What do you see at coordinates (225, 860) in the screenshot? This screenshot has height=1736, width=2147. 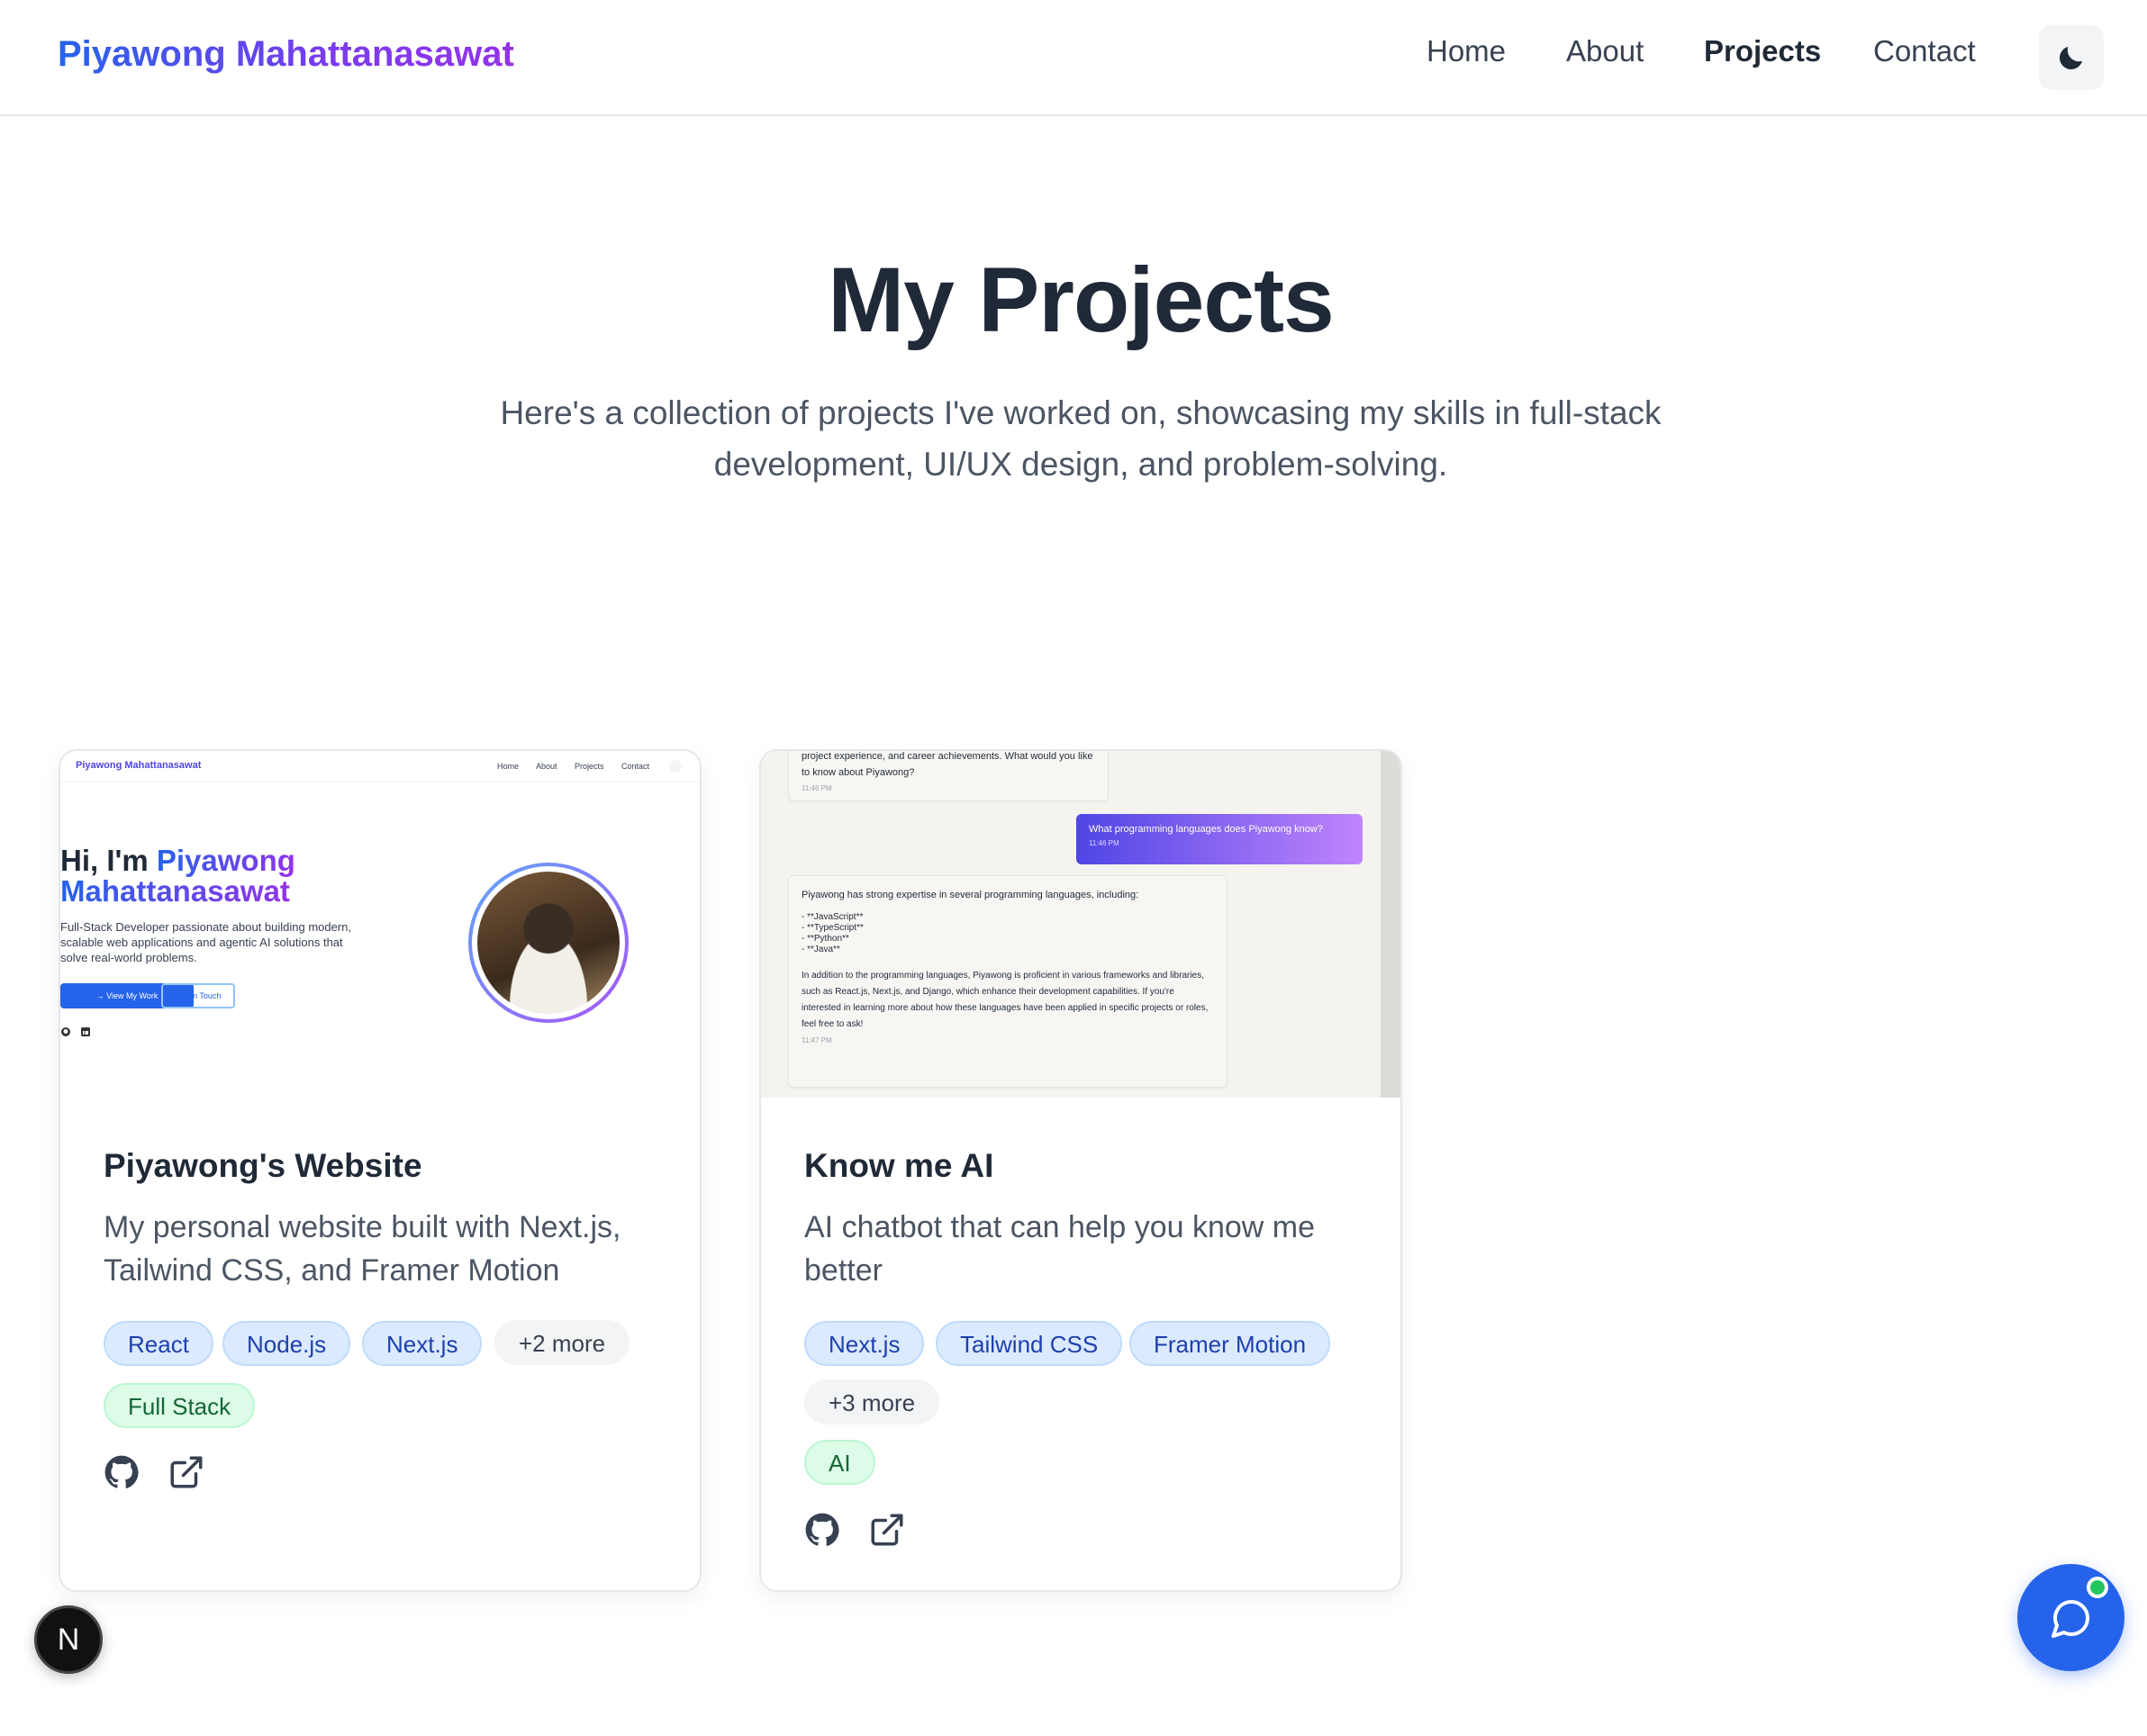 I see `preview-name-first: Piyawong` at bounding box center [225, 860].